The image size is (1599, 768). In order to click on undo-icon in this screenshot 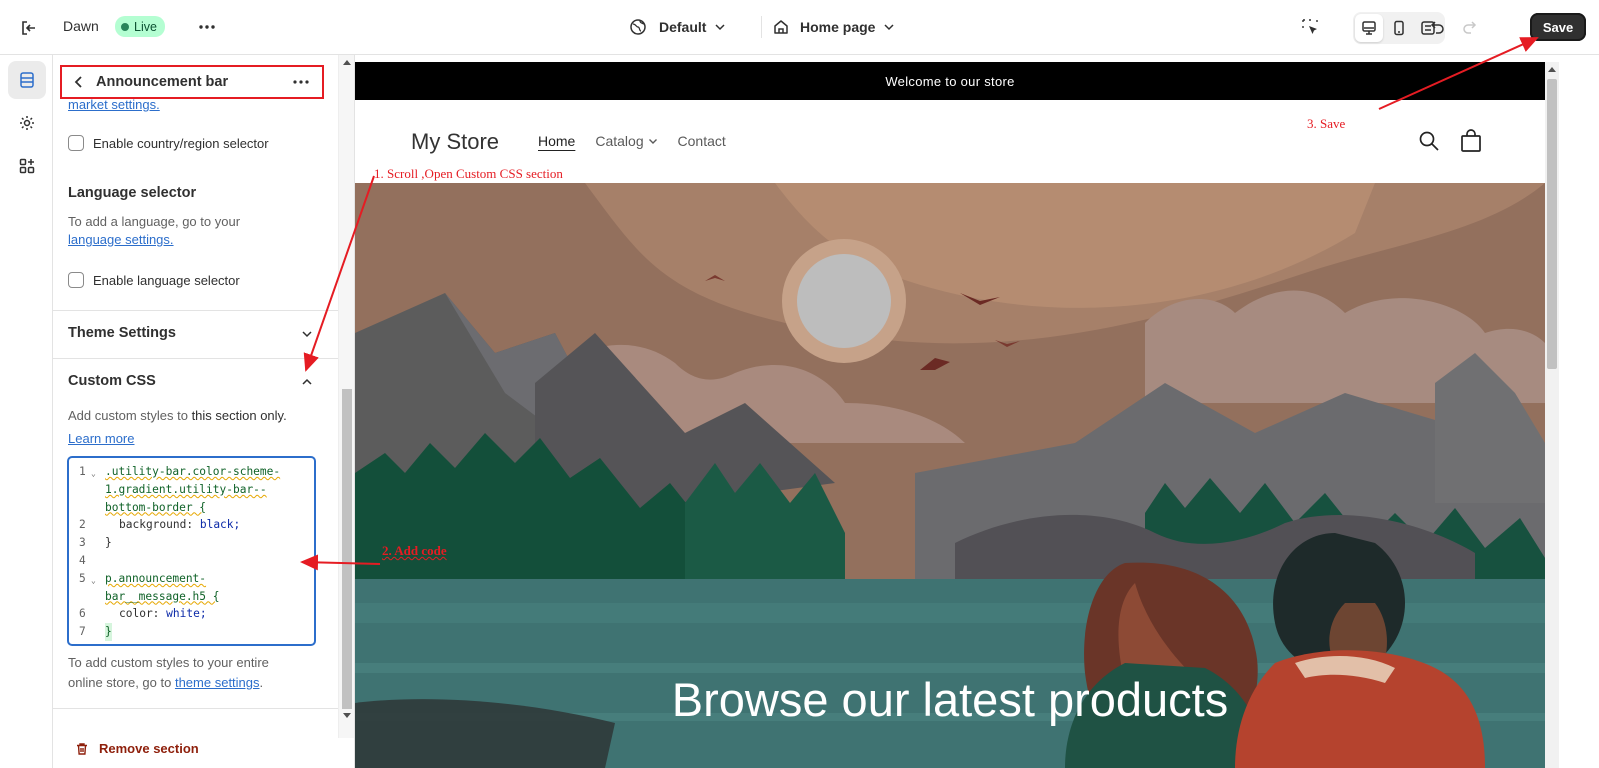, I will do `click(1437, 27)`.